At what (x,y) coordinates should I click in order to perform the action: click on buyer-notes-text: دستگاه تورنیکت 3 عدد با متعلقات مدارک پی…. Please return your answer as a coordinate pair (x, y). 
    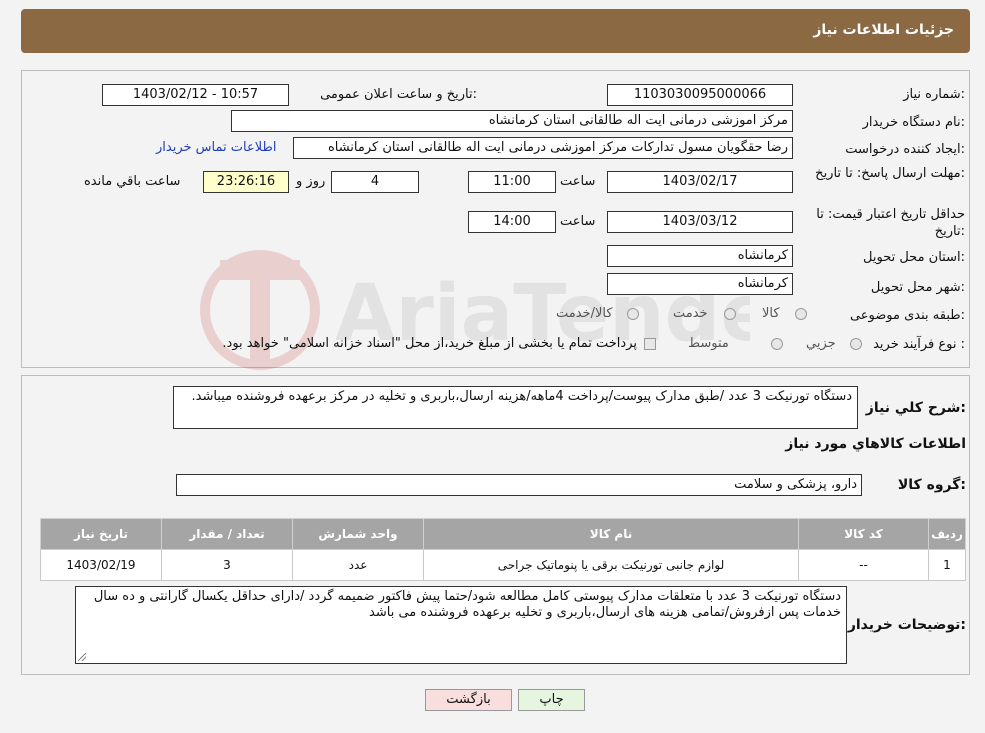
    Looking at the image, I should click on (467, 604).